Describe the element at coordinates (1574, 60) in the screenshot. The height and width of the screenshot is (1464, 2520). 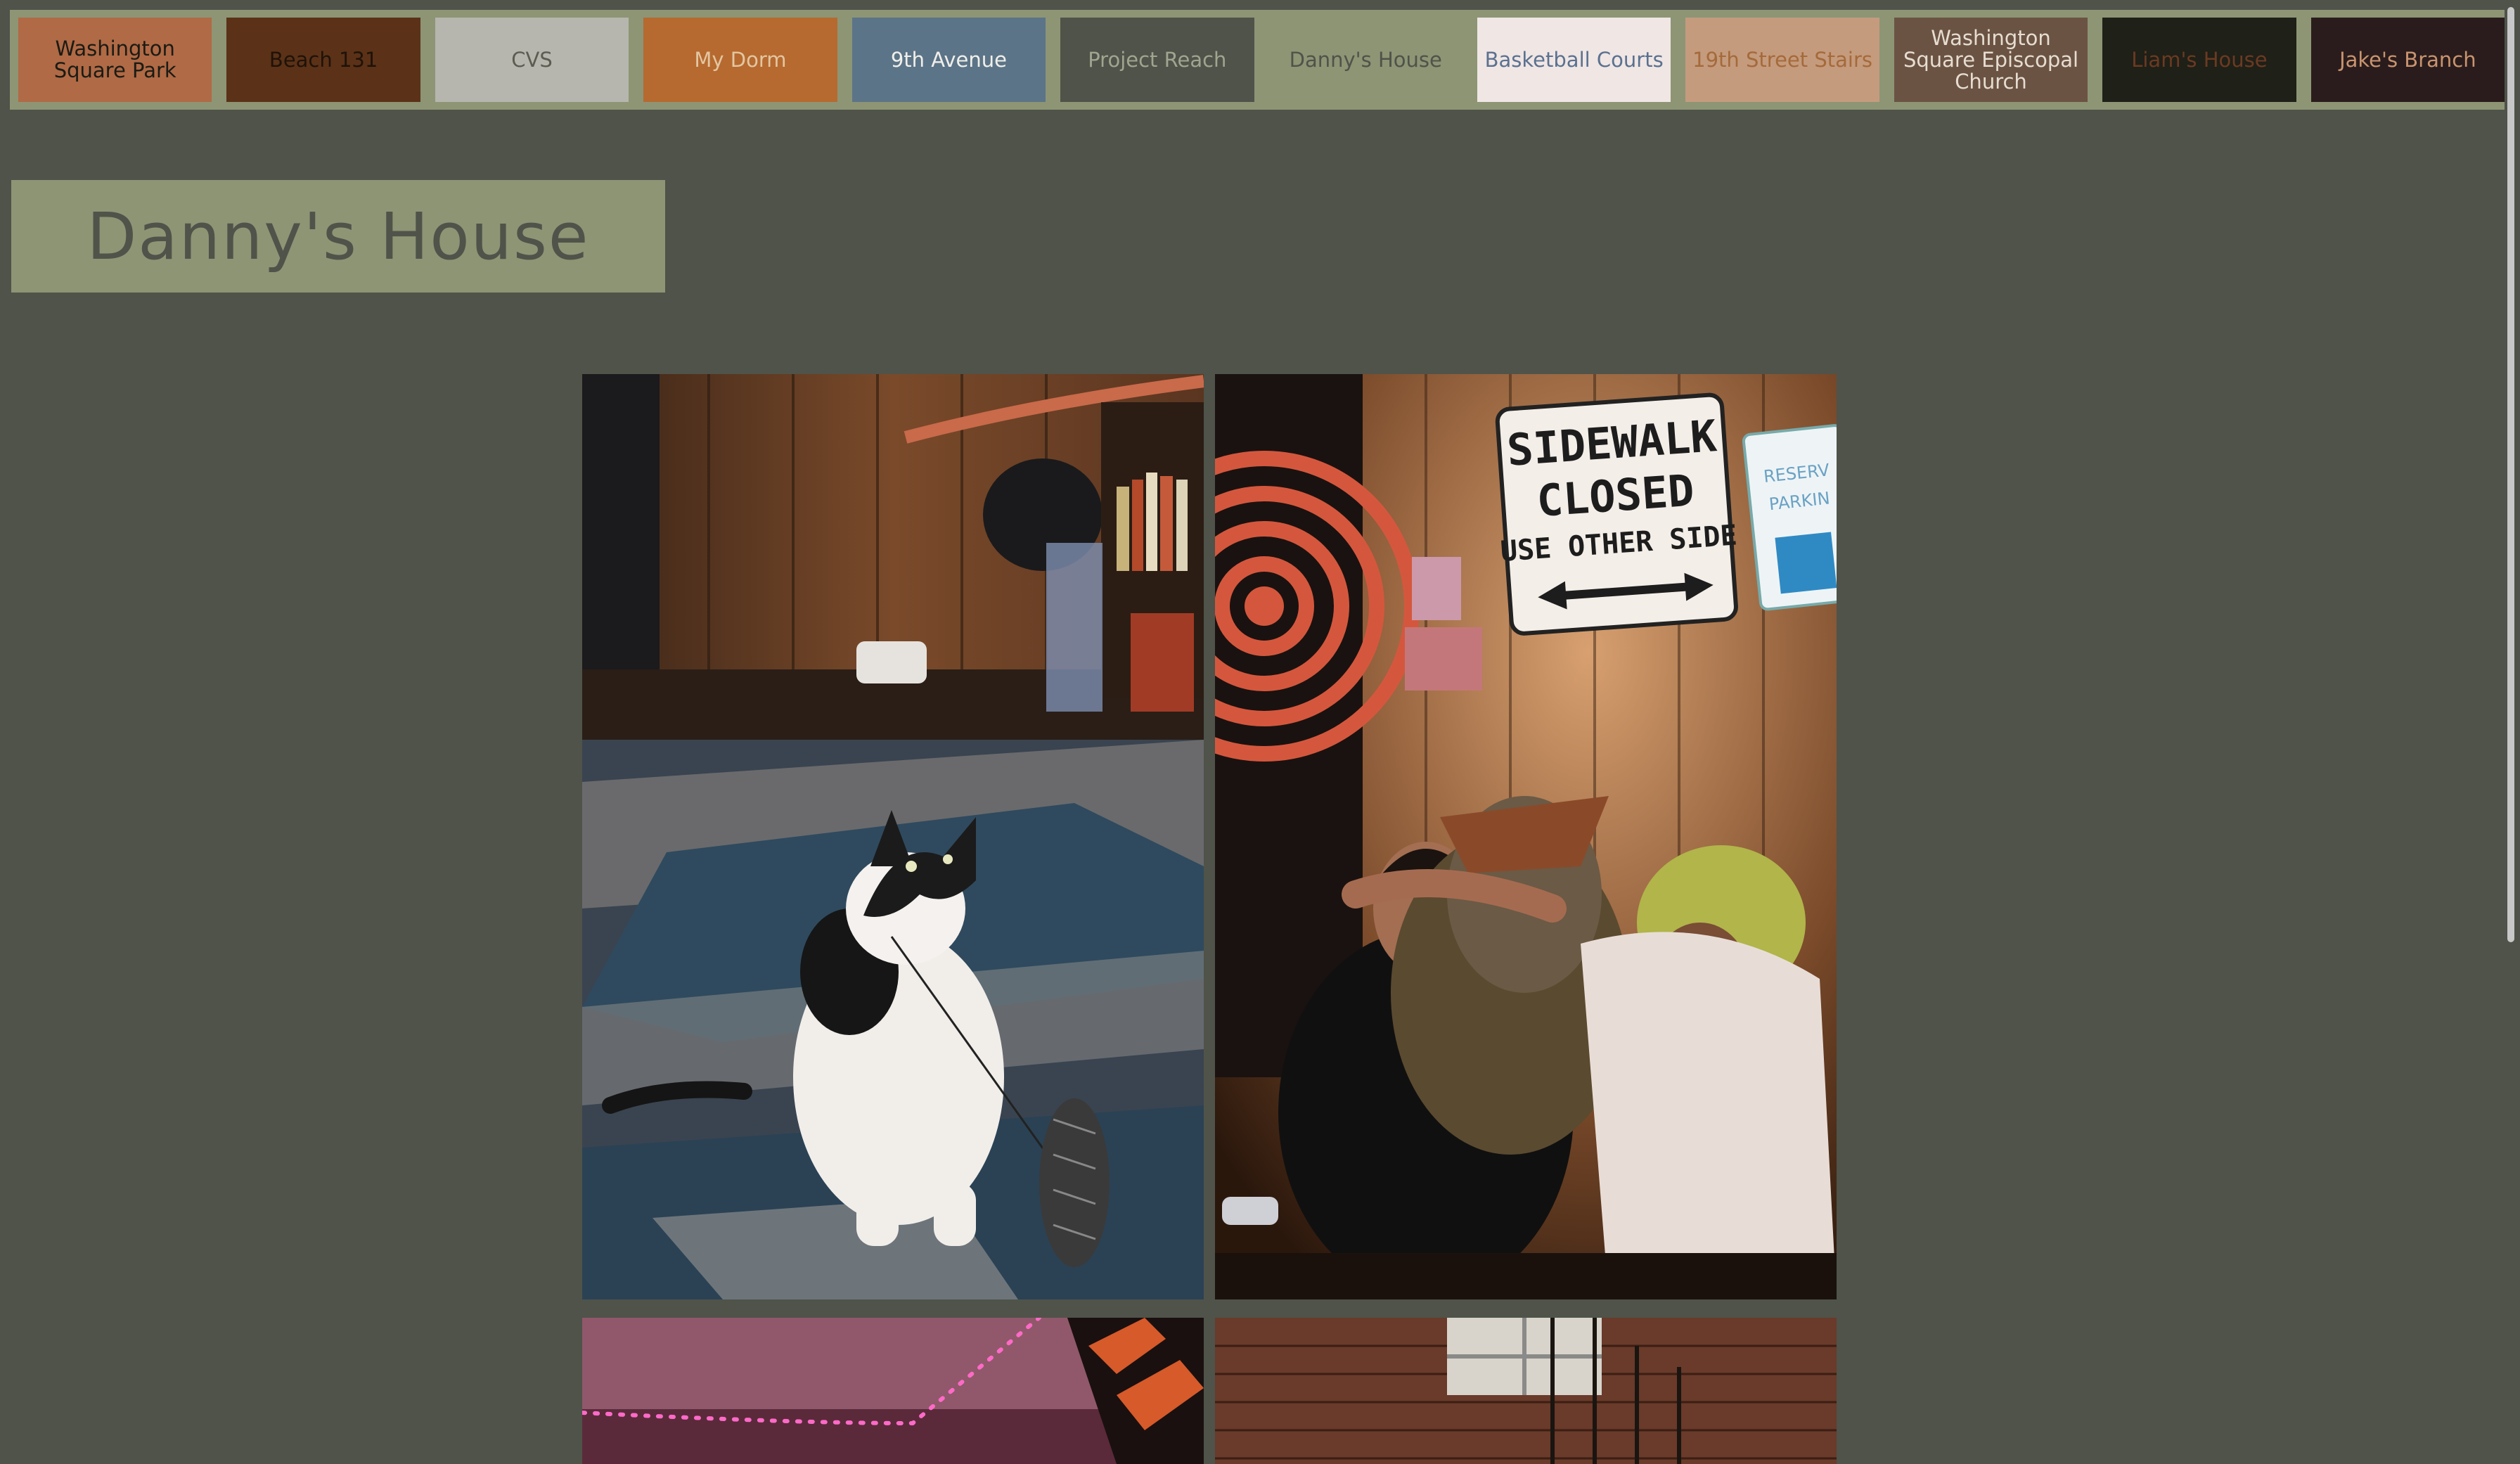
I see `nav-item-basketball-courts: Basketball Courts` at that location.